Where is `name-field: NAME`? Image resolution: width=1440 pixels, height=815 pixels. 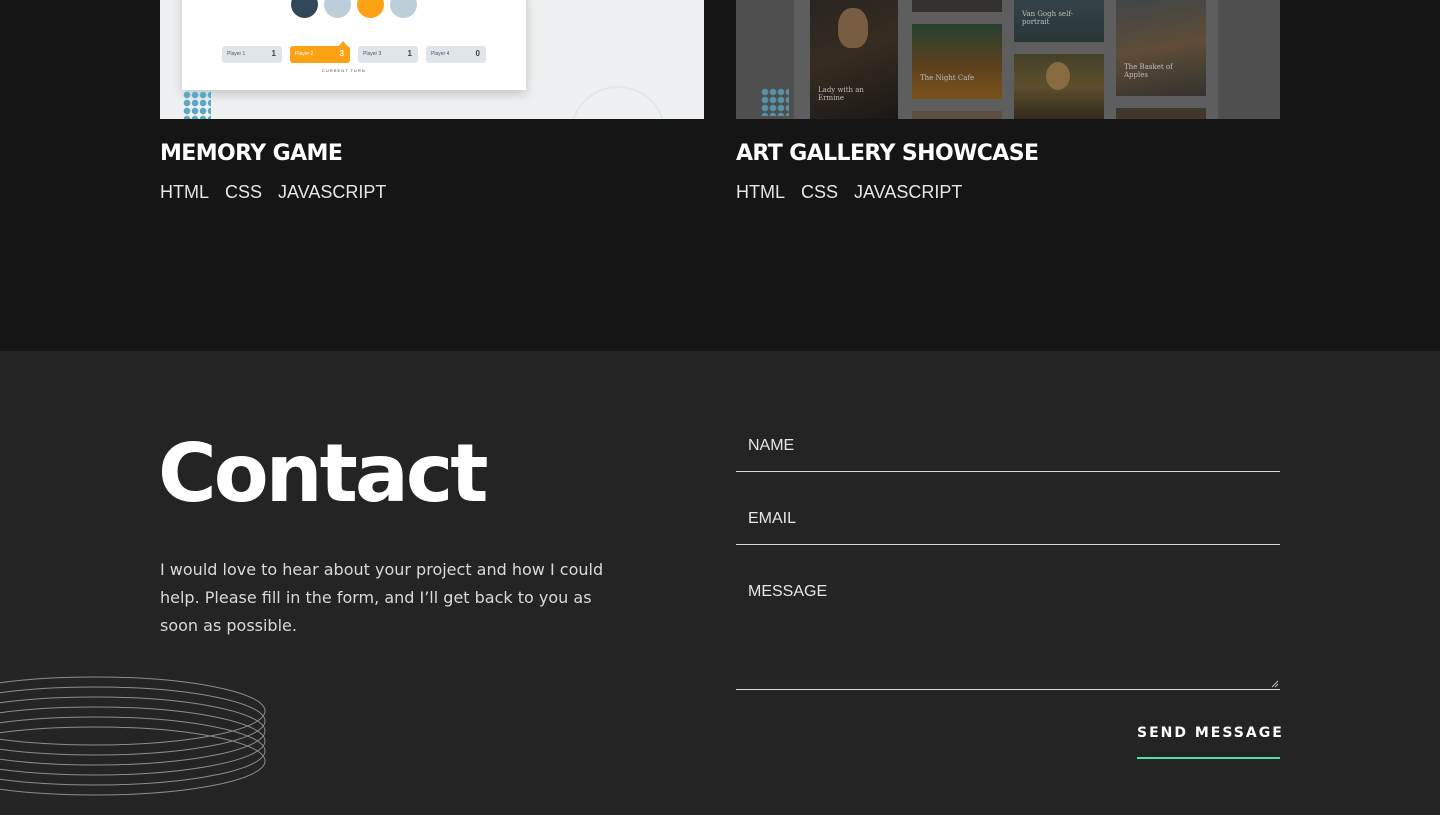 name-field: NAME is located at coordinates (1008, 454).